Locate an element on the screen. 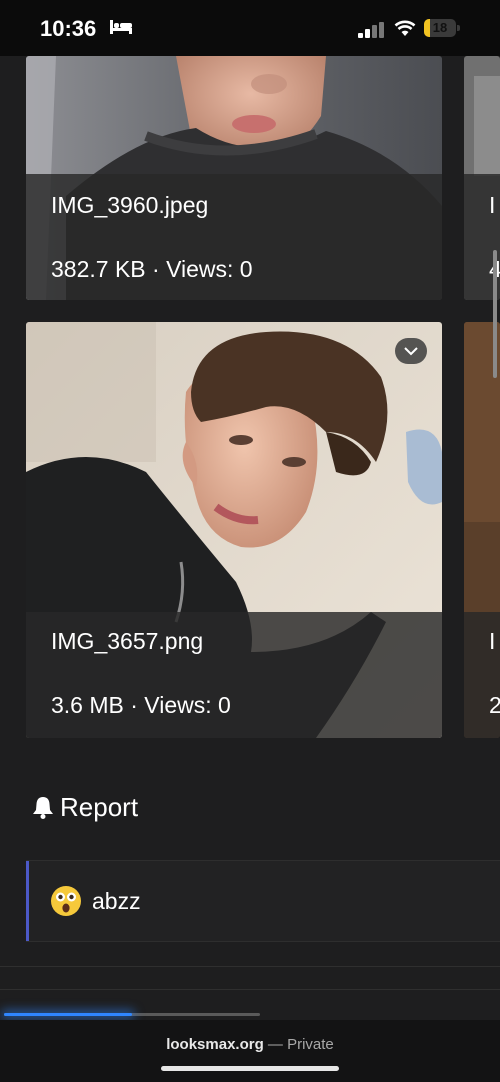  chevron-down-icon is located at coordinates (411, 351).